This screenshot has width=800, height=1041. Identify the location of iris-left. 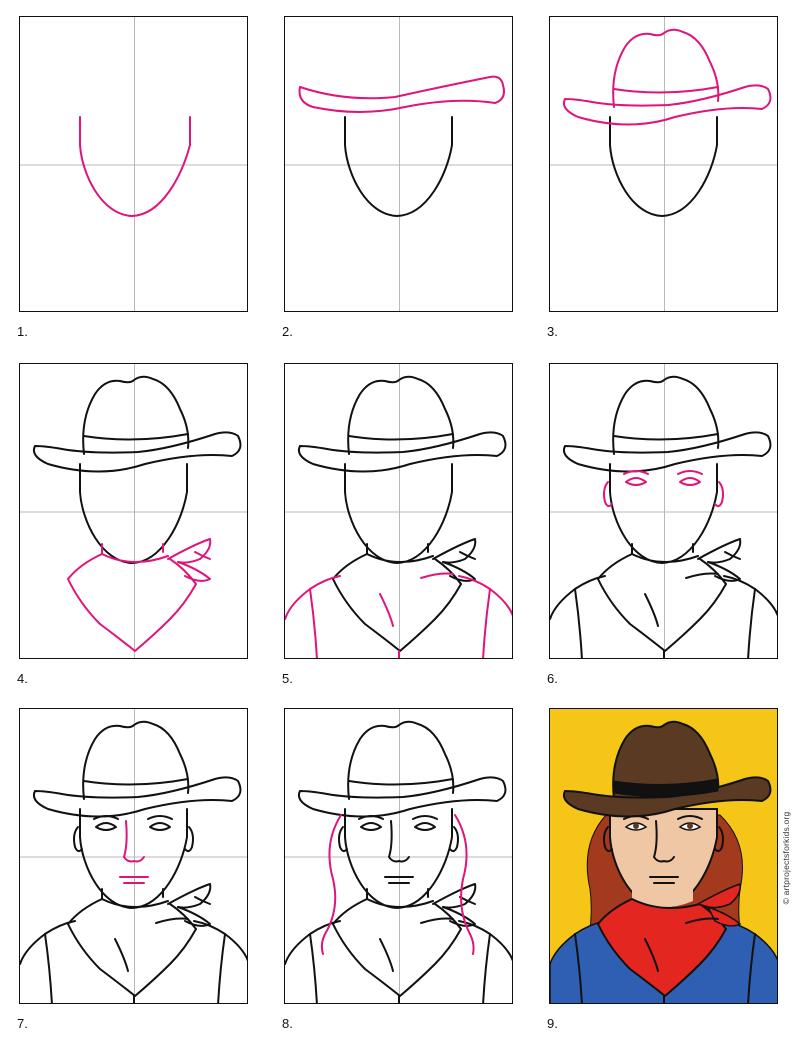
(636, 826).